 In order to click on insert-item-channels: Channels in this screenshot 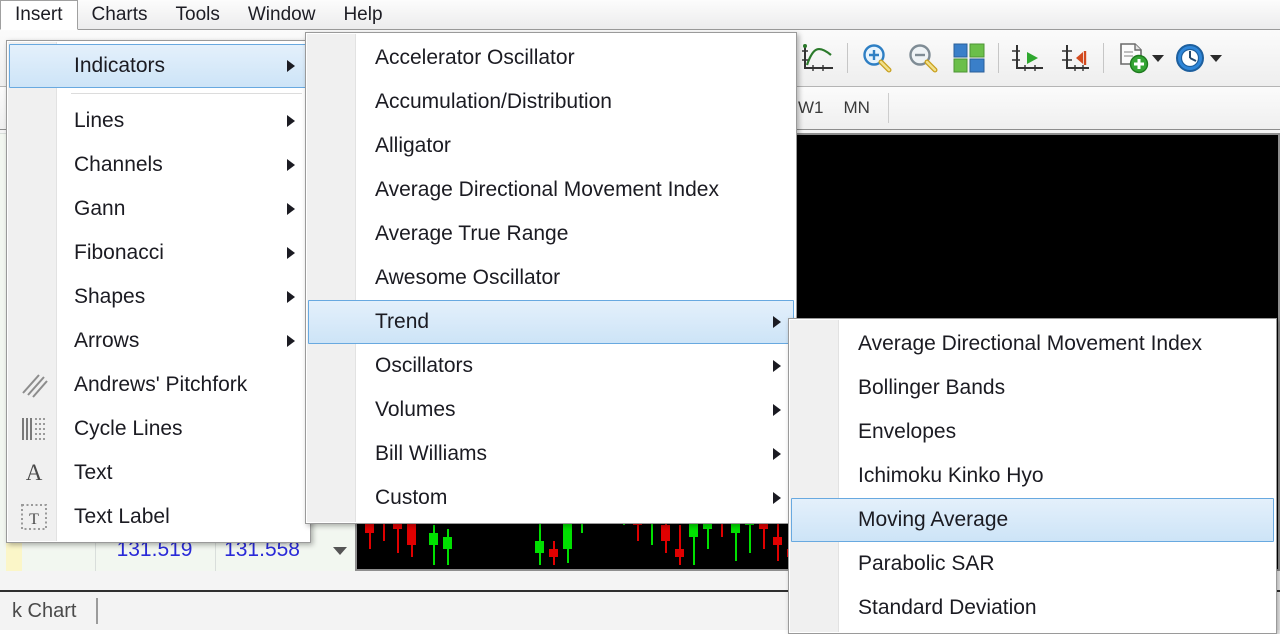, I will do `click(158, 165)`.